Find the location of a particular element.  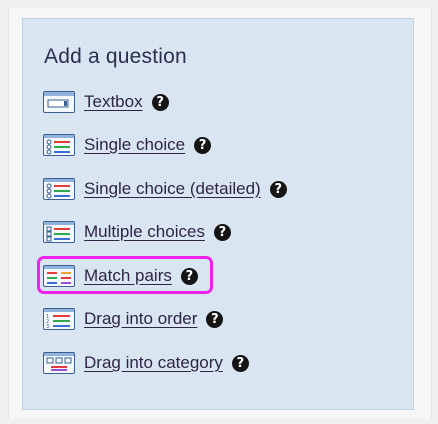

question-type-label: Match pairs is located at coordinates (128, 276).